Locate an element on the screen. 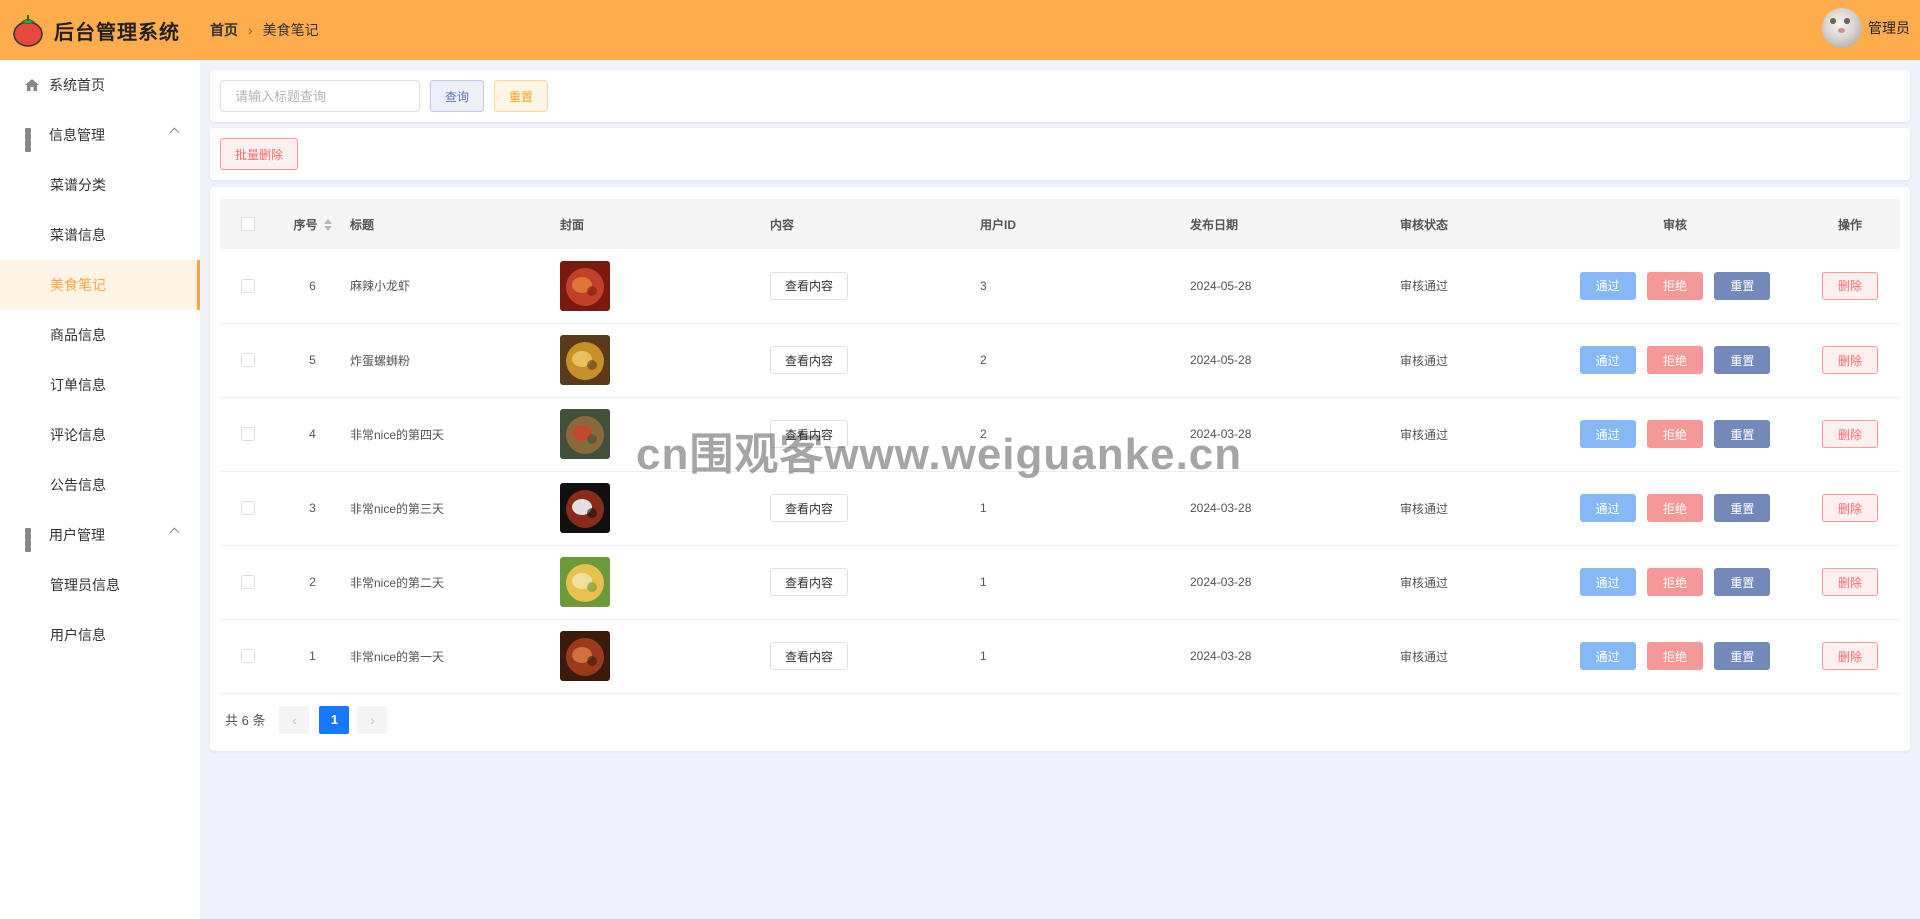  cell-title: 麻辣小龙虾 is located at coordinates (455, 286).